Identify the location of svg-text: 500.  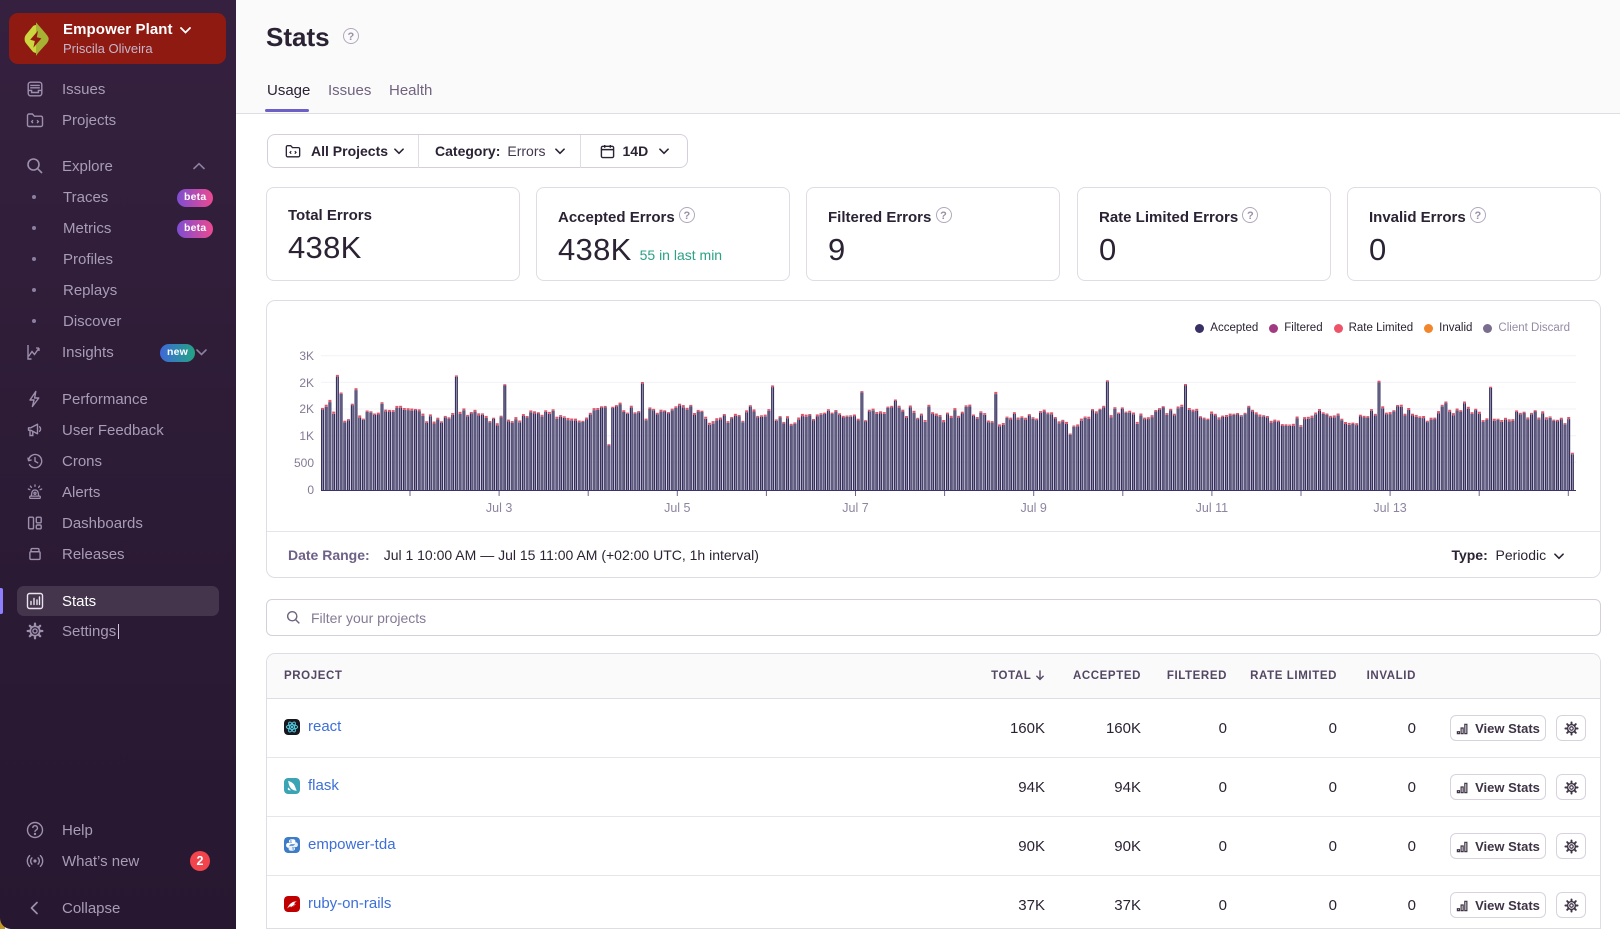
(304, 463).